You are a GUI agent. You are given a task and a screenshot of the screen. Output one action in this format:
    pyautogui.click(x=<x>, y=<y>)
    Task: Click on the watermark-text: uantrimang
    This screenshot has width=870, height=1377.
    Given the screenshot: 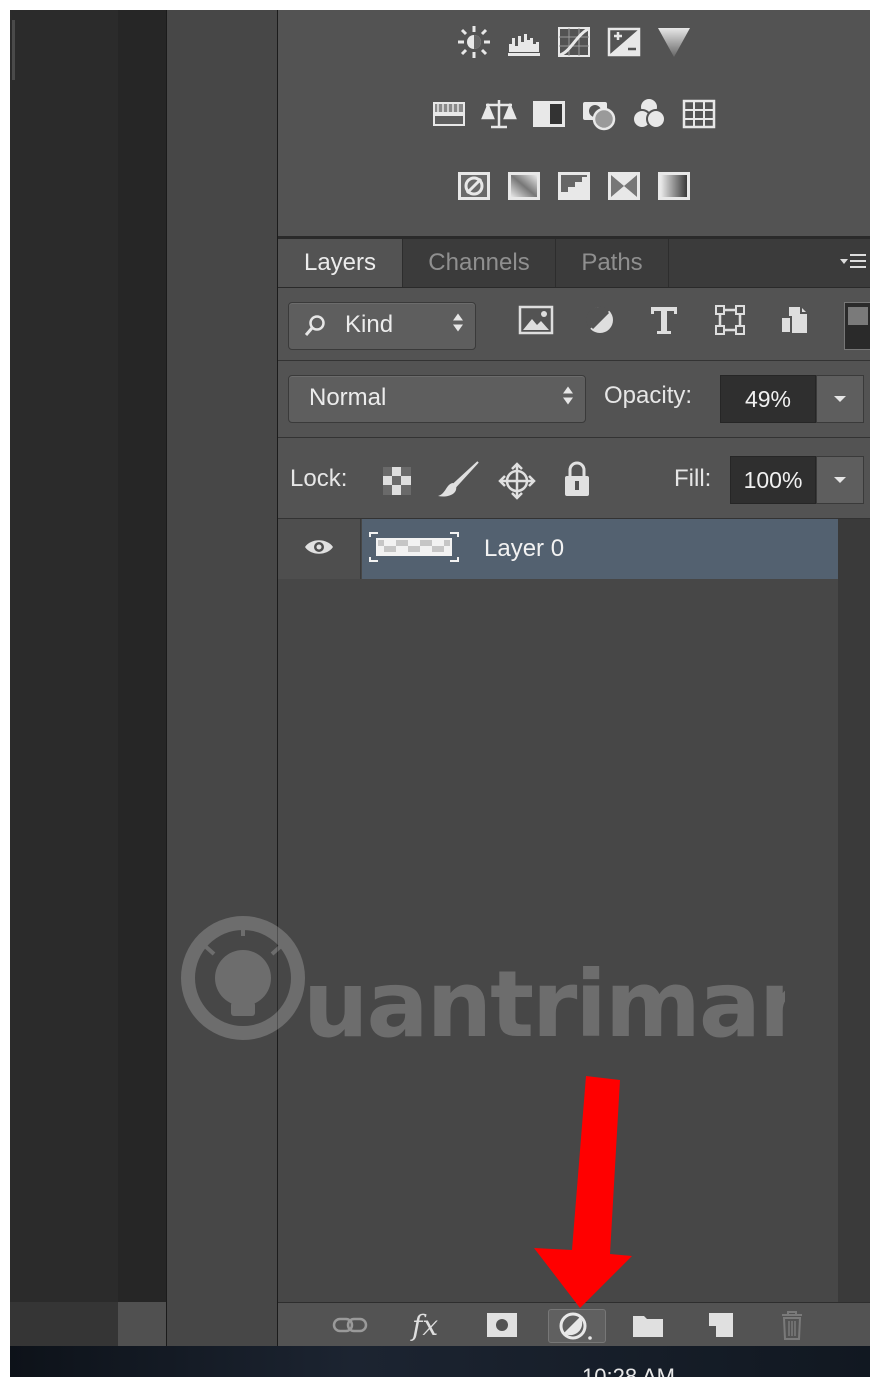 What is the action you would take?
    pyautogui.click(x=544, y=1004)
    